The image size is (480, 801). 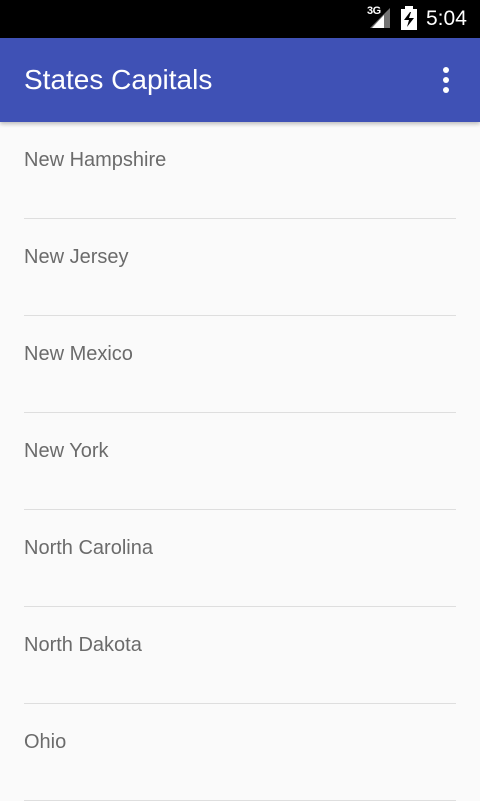 I want to click on page-title: States Capitals, so click(x=118, y=79).